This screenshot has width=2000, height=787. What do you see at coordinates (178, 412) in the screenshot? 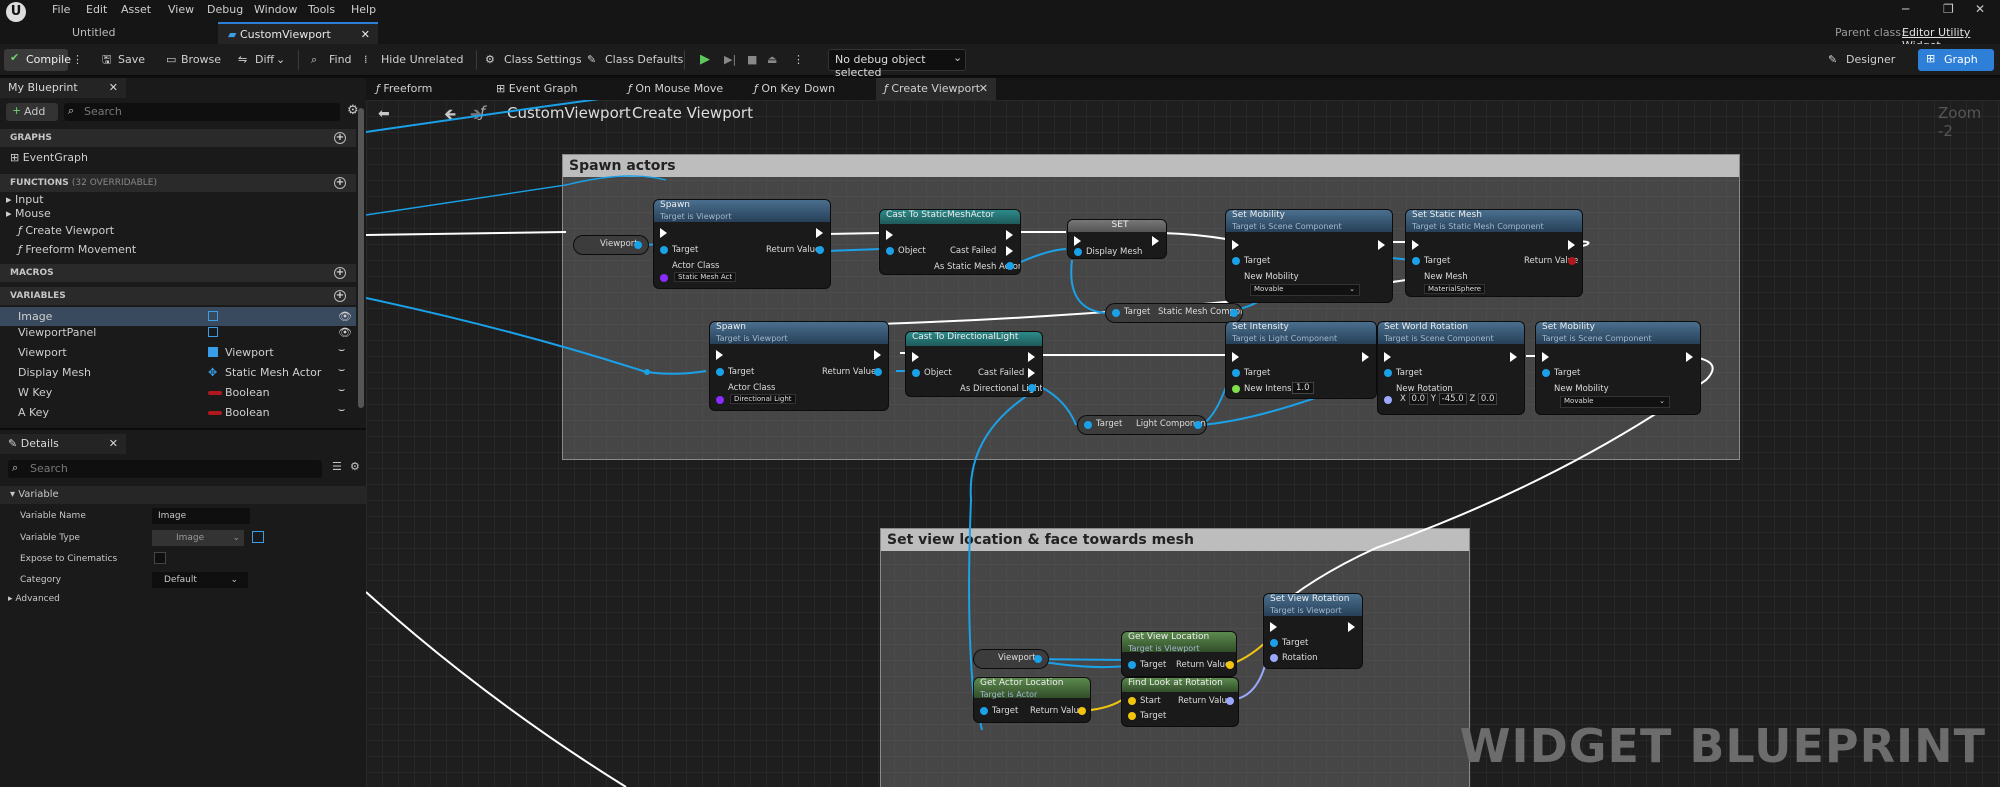
I see `variable-row-a-key: A Key Boolean ⌣` at bounding box center [178, 412].